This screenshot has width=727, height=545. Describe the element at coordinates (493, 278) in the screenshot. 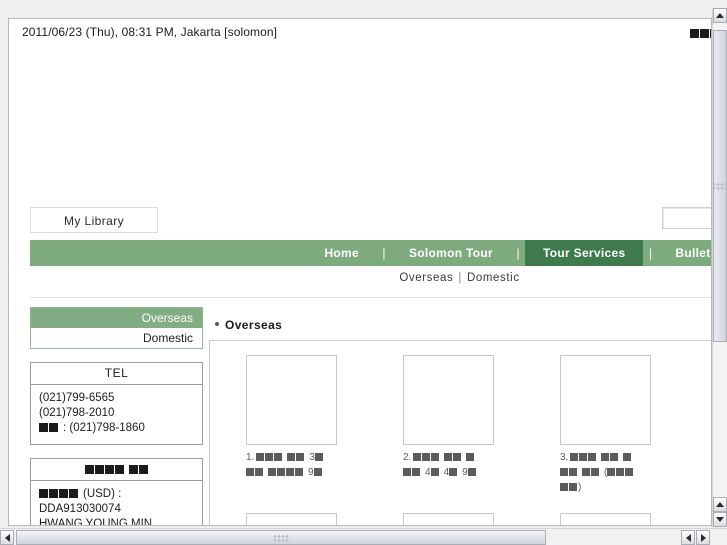

I see `subnav-item-domestic: Domestic` at that location.